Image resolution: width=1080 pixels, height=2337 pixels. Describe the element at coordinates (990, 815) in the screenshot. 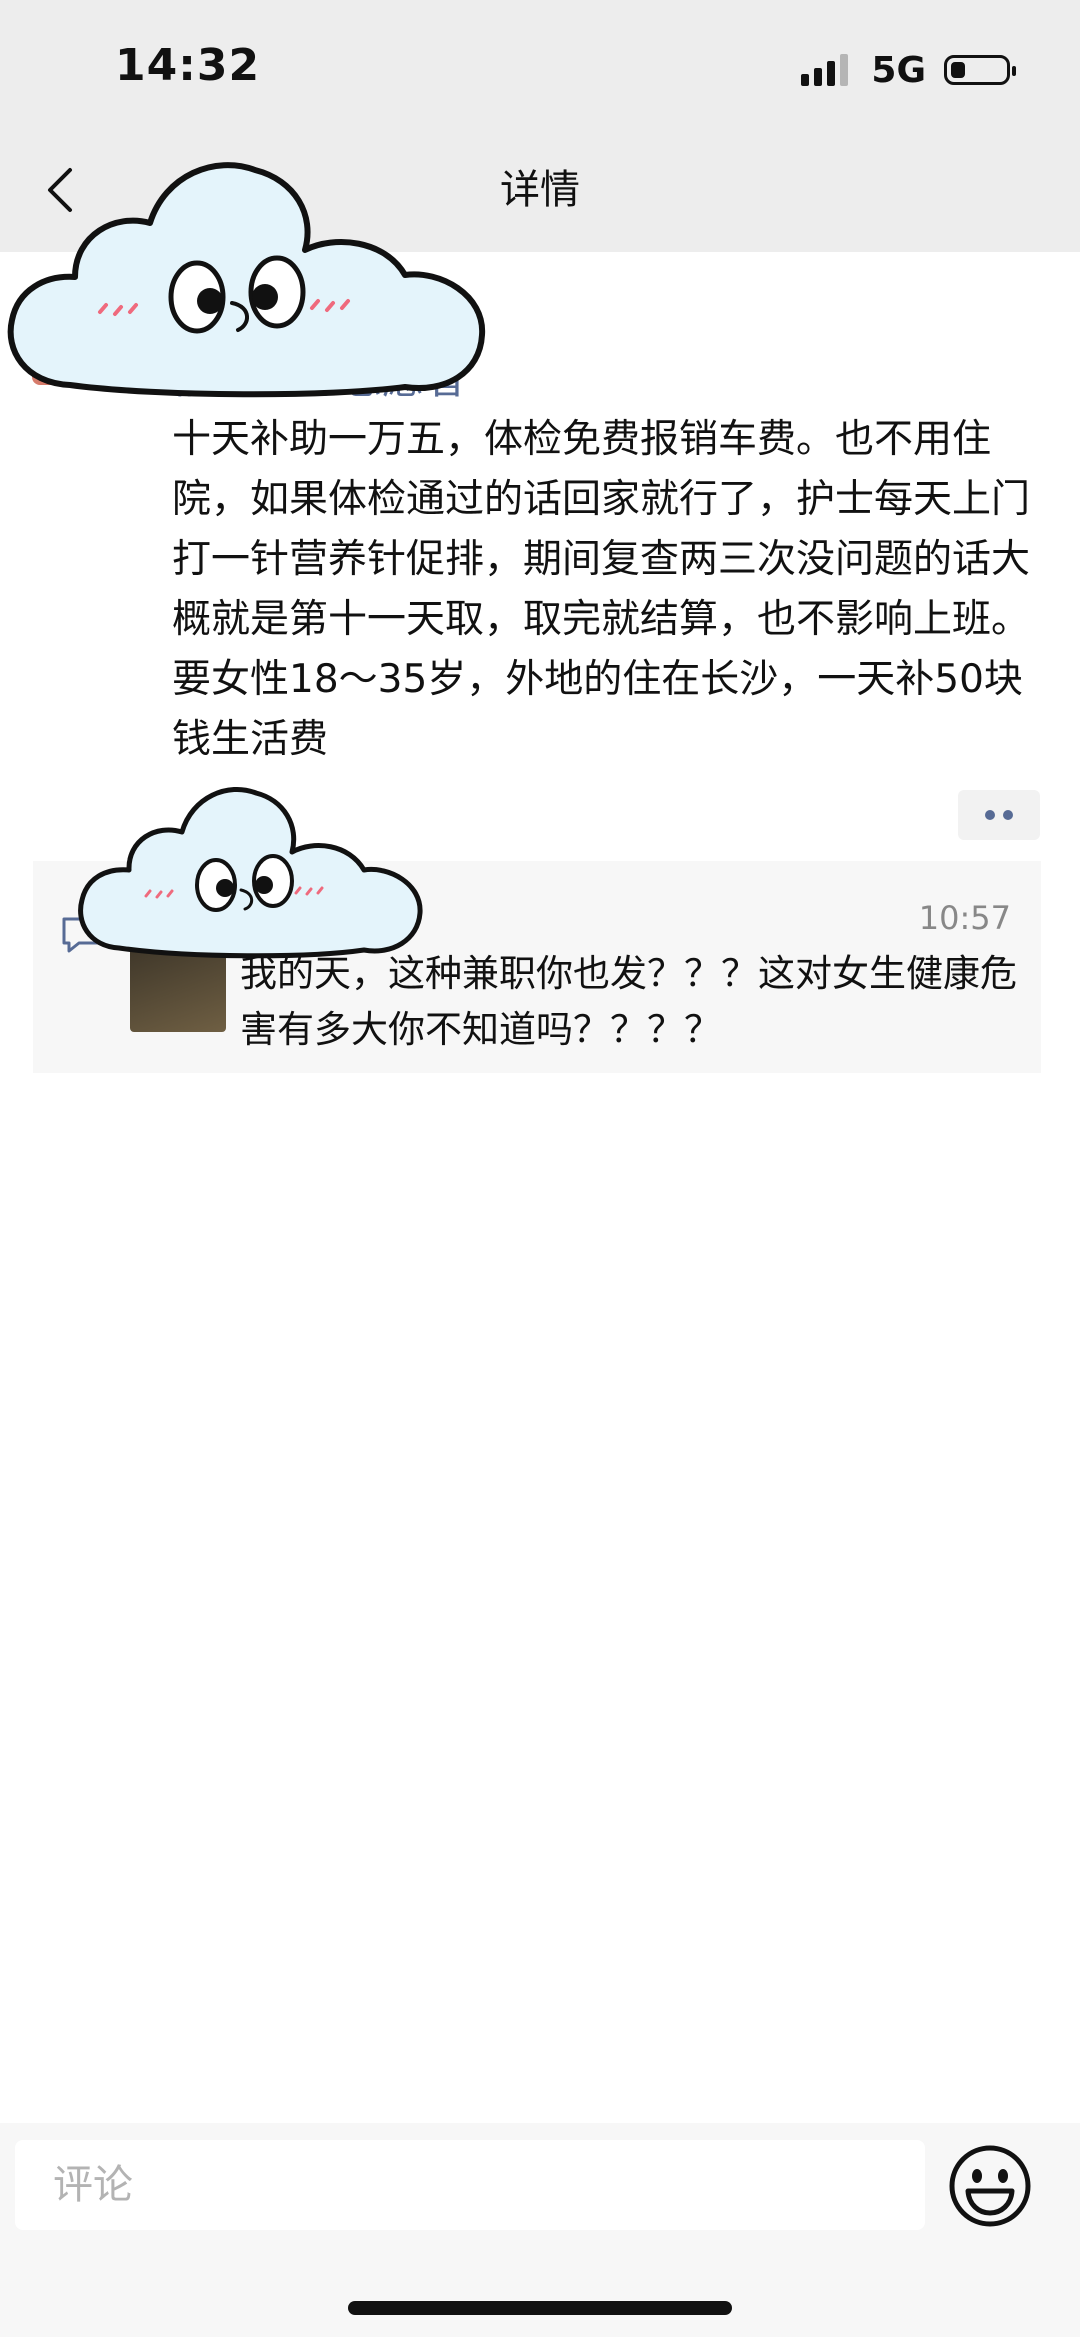

I see `more-dots-icon` at that location.